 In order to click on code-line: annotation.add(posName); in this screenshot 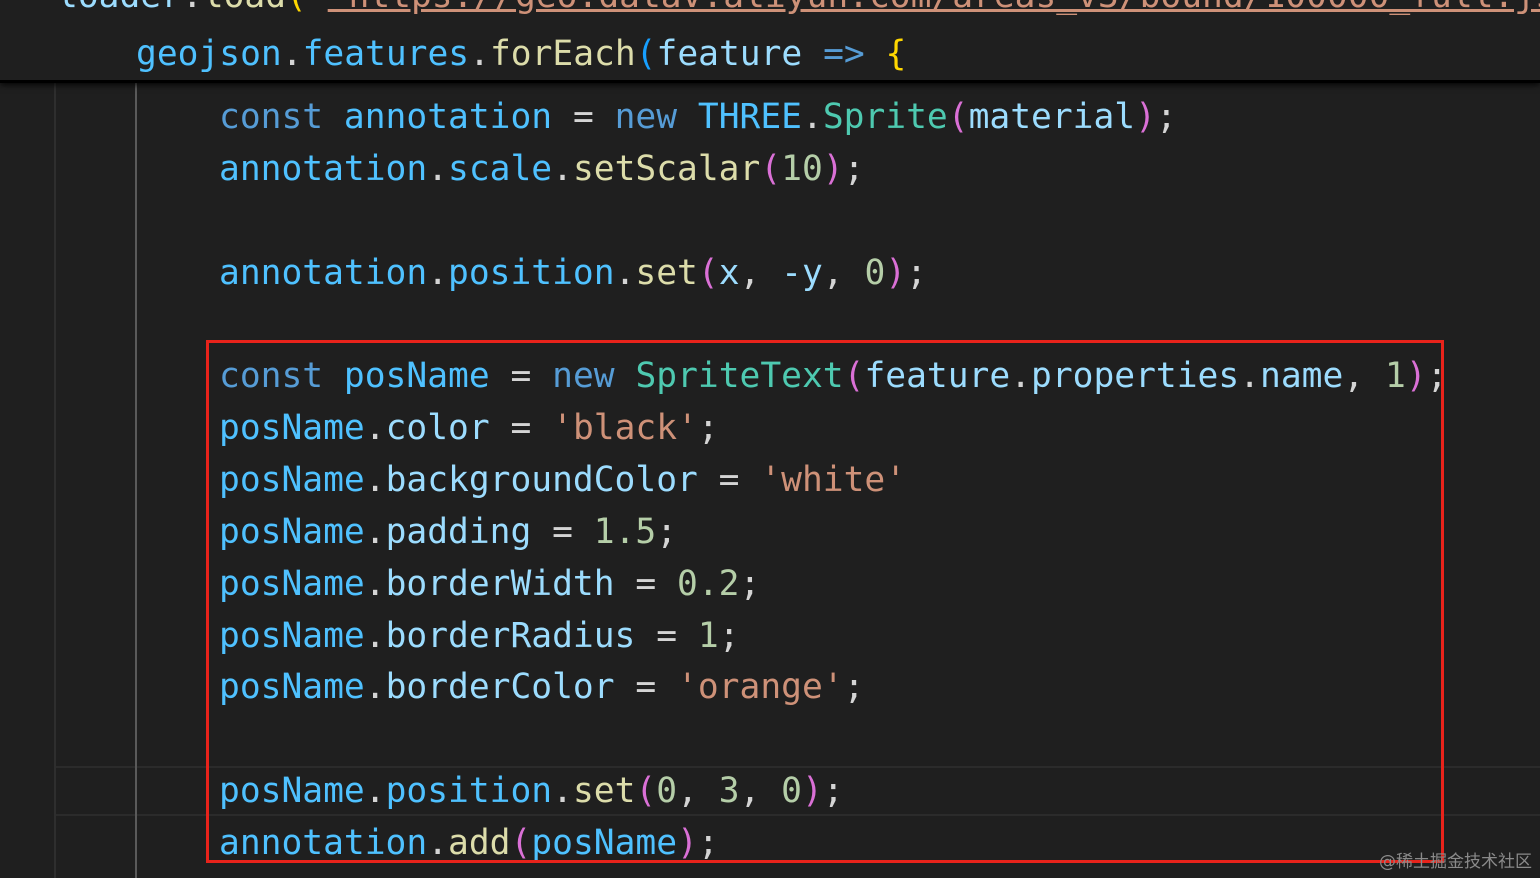, I will do `click(469, 843)`.